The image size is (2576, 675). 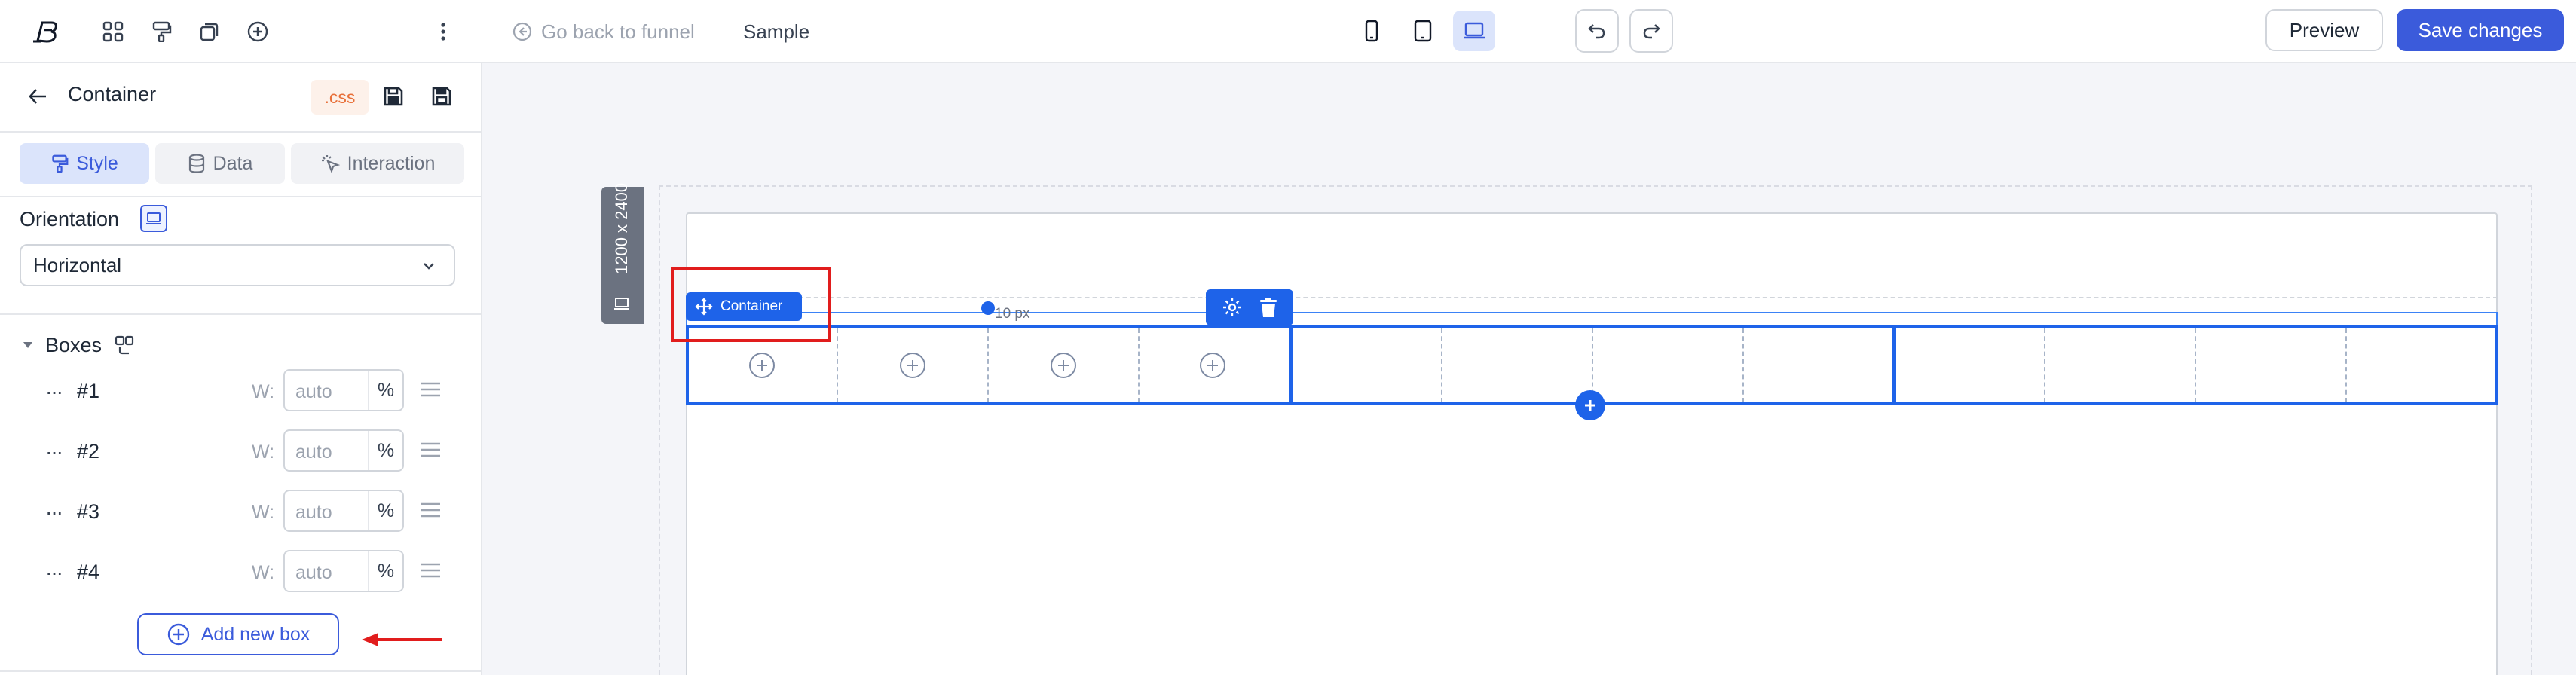 I want to click on trash-icon, so click(x=1268, y=307).